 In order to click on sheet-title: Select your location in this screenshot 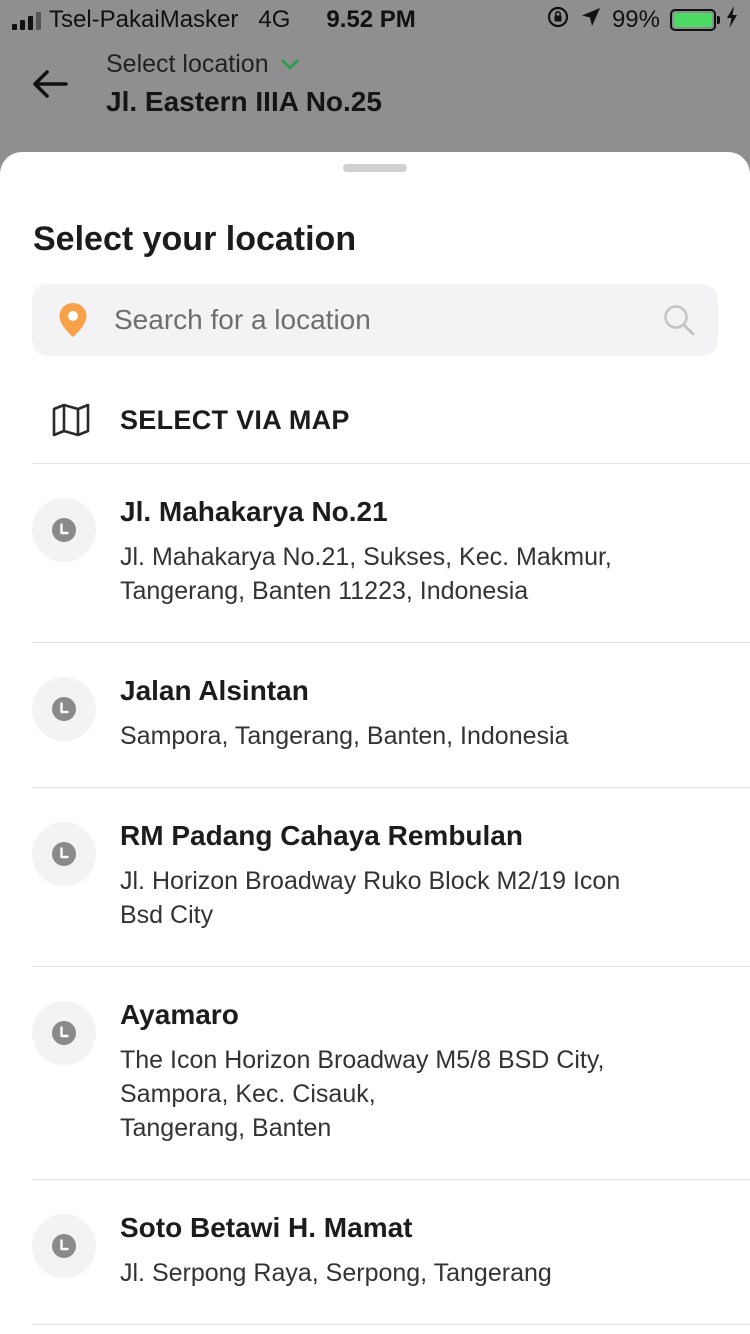, I will do `click(195, 239)`.